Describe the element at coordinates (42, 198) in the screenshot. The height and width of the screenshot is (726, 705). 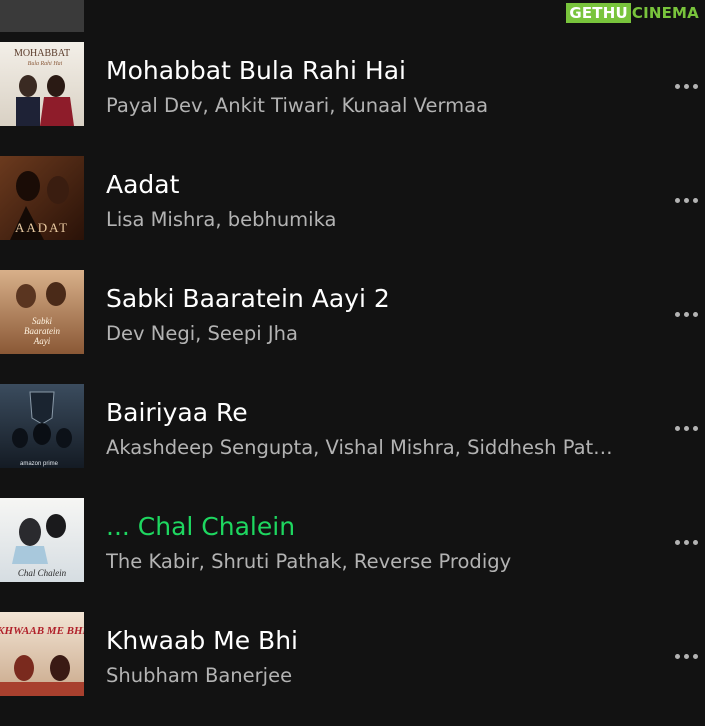
I see `album-cover: AADAT` at that location.